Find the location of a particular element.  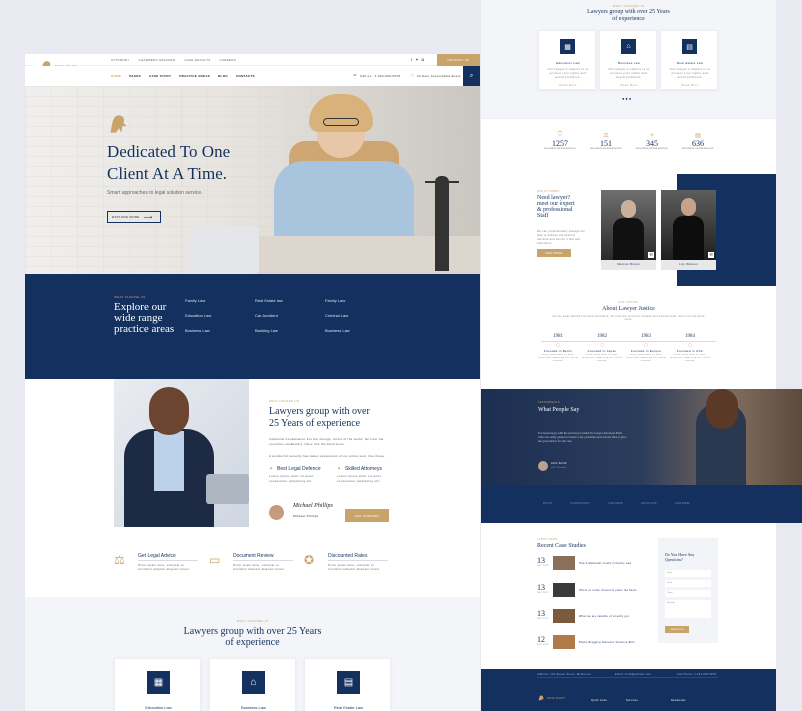

practice-item: Criminal Law is located at coordinates (360, 315).